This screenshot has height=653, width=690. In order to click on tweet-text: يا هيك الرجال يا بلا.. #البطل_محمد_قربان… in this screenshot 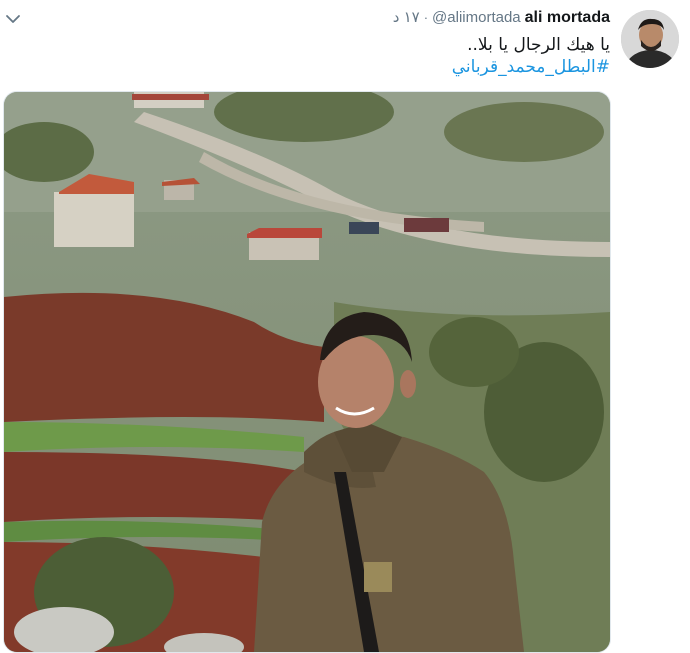, I will do `click(531, 56)`.